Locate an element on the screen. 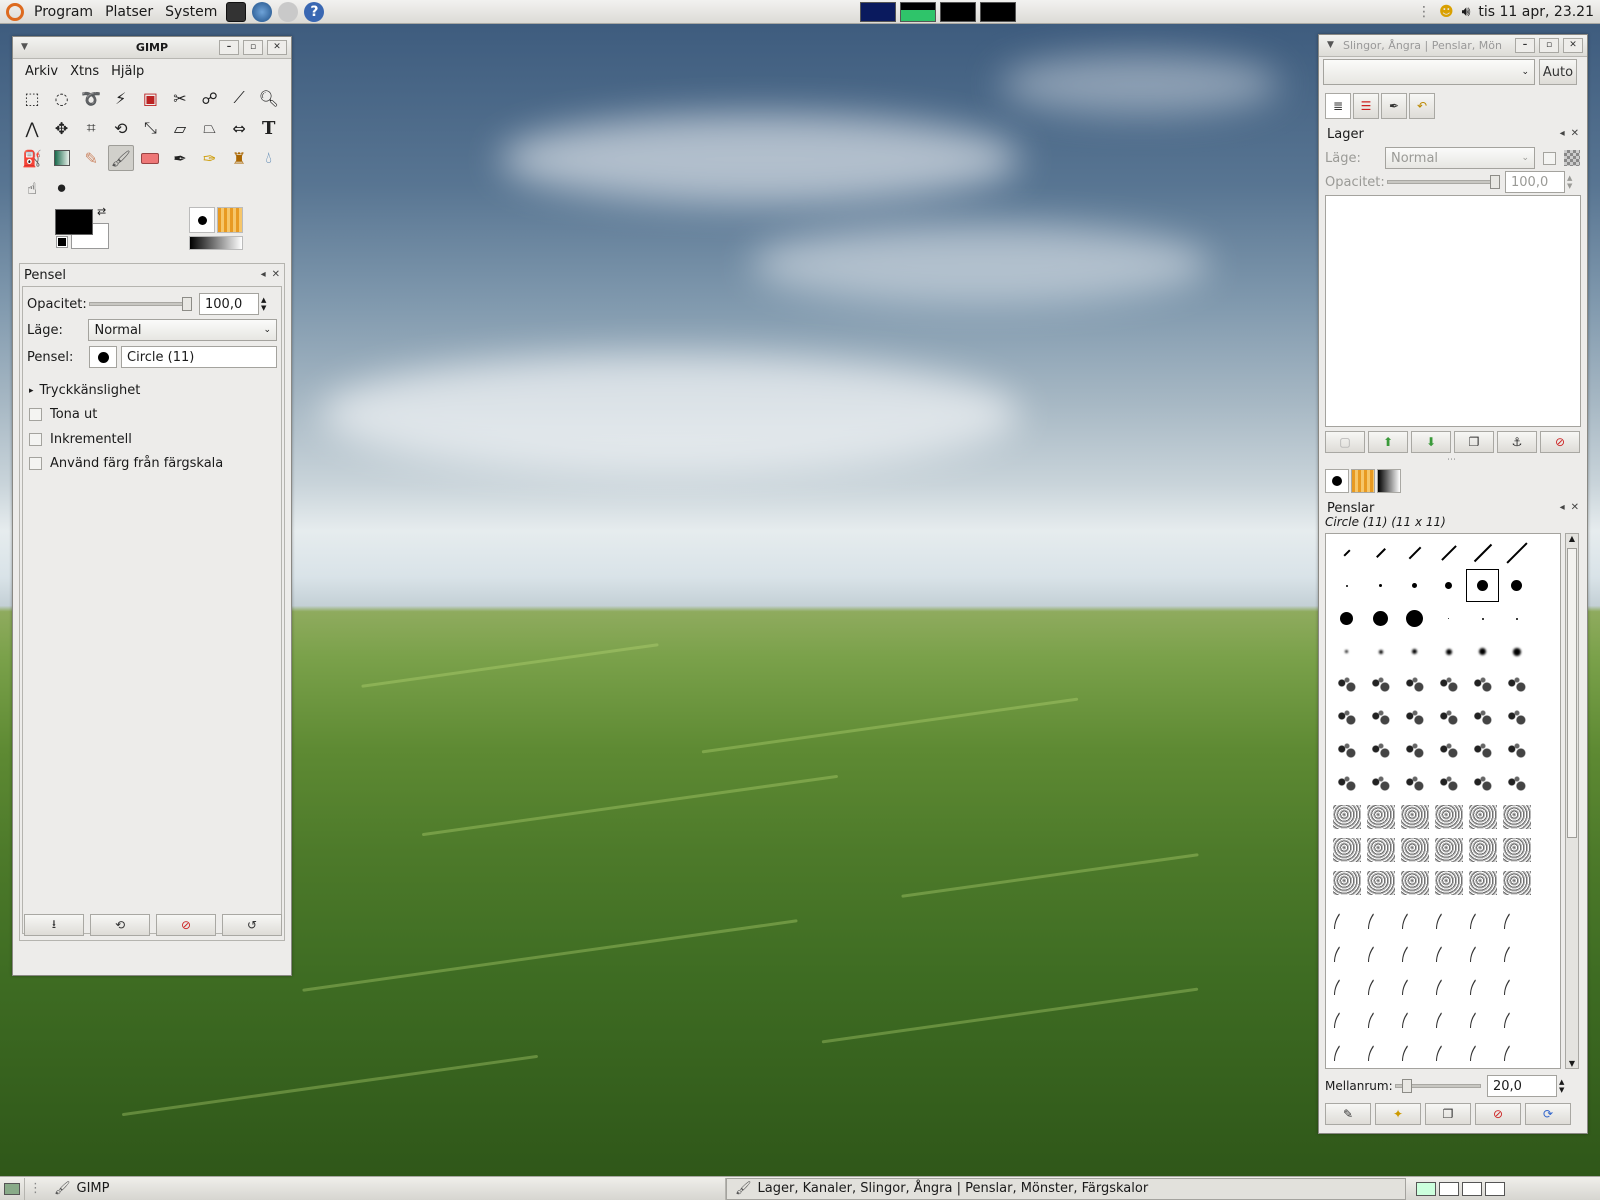  clock-launcher-icon is located at coordinates (288, 11).